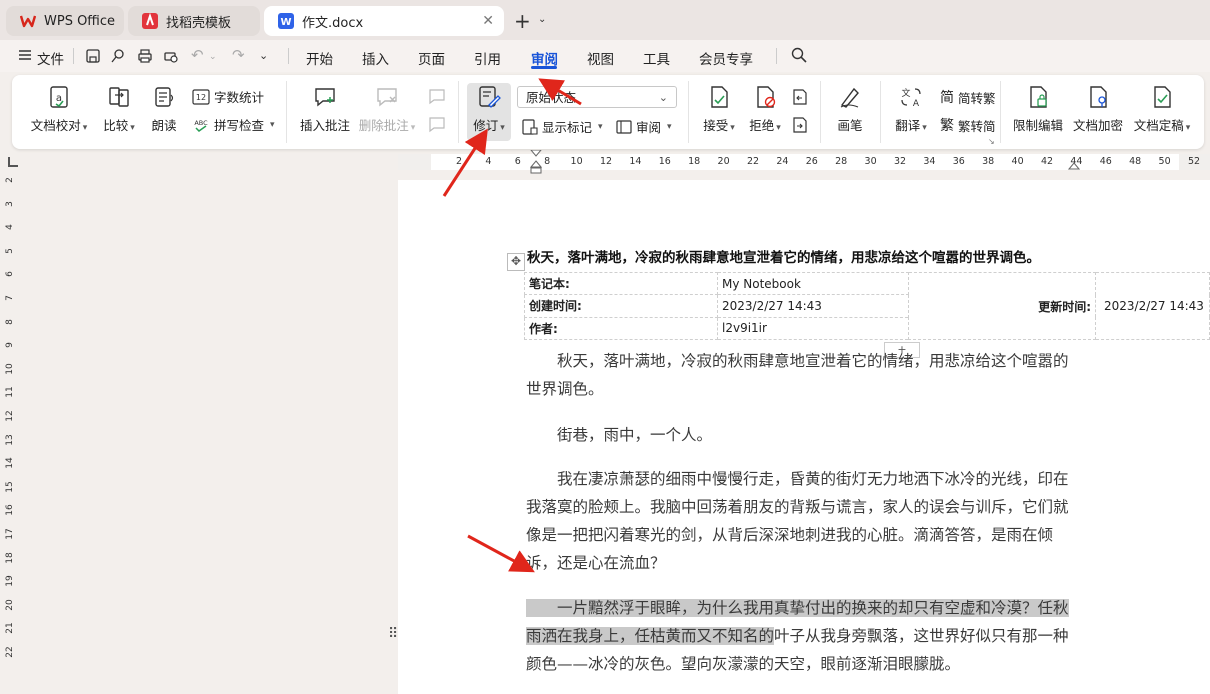 The image size is (1210, 694). What do you see at coordinates (93, 56) in the screenshot?
I see `save-icon` at bounding box center [93, 56].